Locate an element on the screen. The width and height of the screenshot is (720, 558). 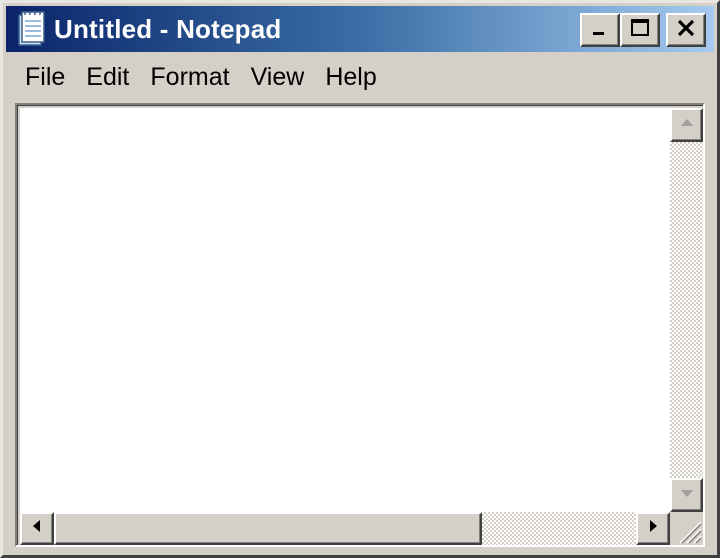
minimize-icon is located at coordinates (600, 30).